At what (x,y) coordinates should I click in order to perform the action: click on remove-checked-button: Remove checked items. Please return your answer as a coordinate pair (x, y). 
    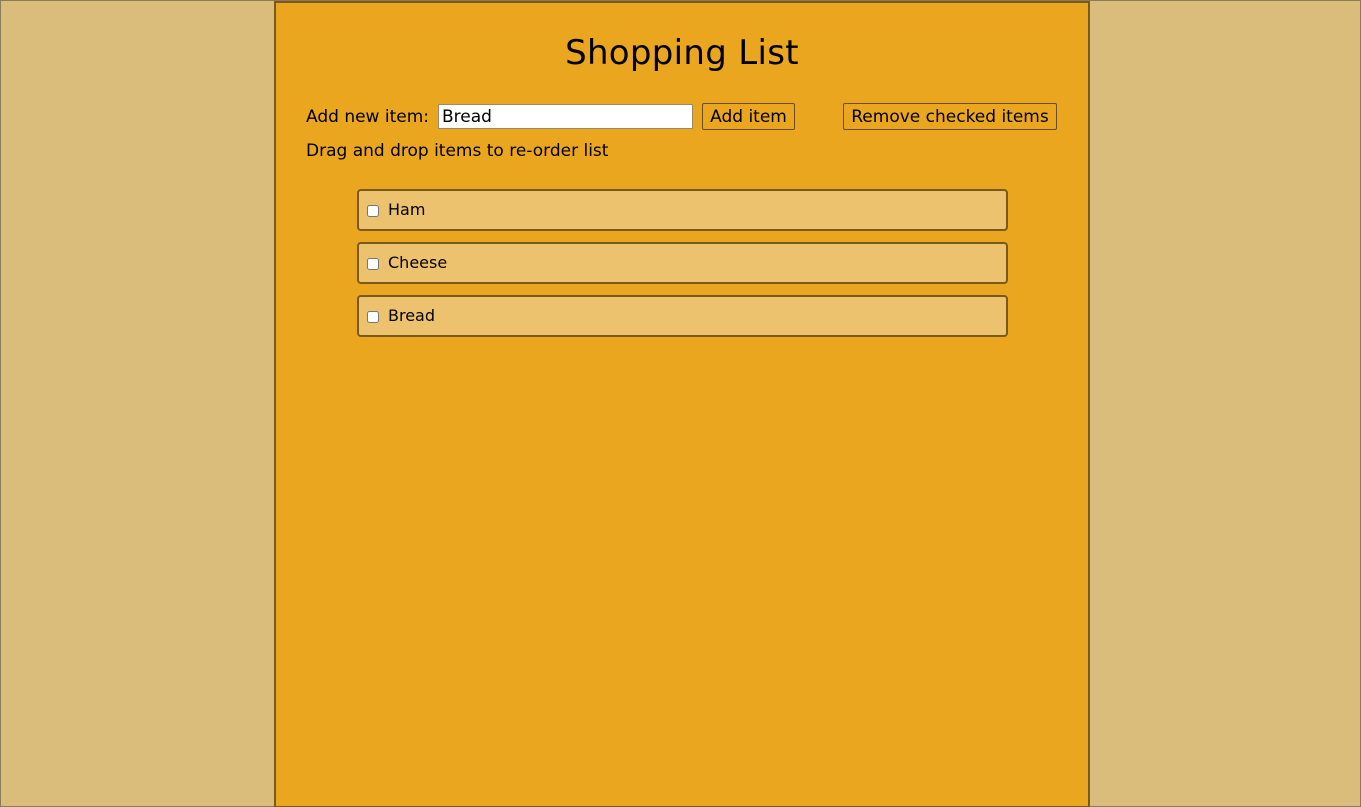
    Looking at the image, I should click on (950, 116).